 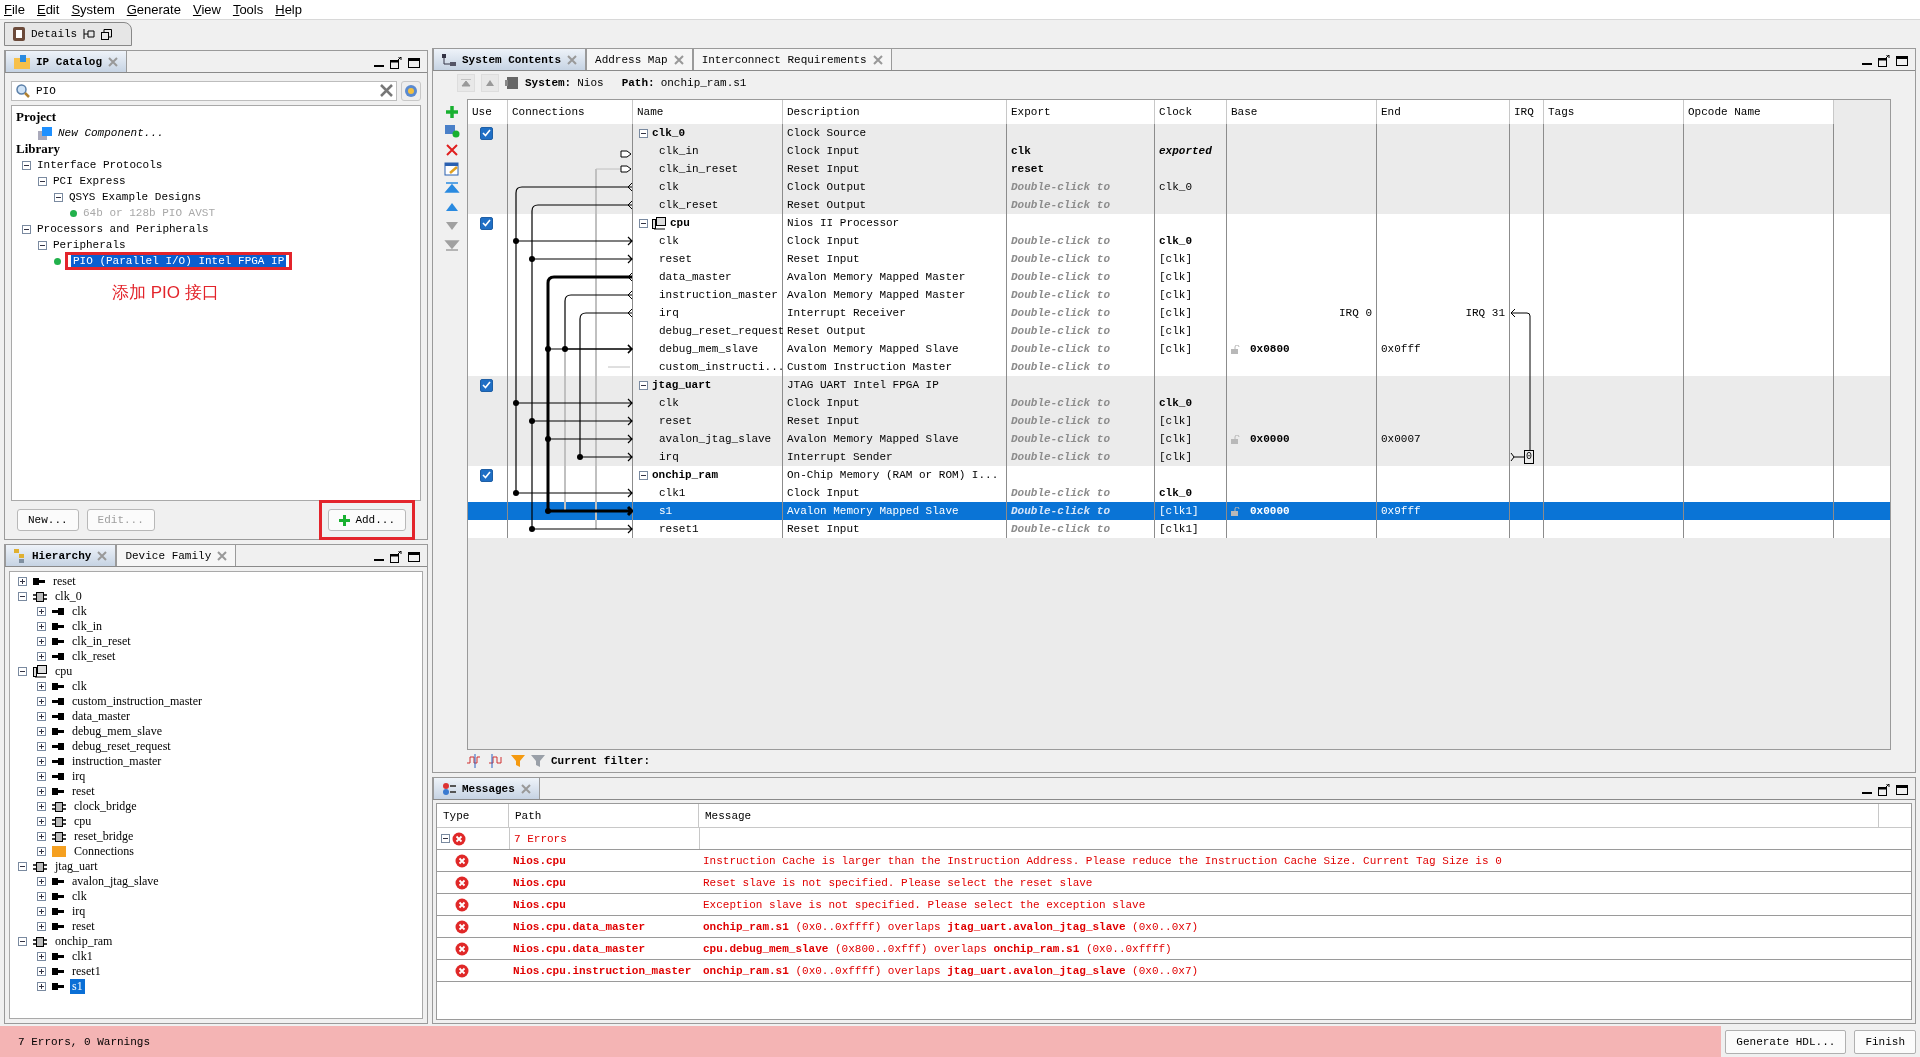 What do you see at coordinates (452, 112) in the screenshot?
I see `add-icon` at bounding box center [452, 112].